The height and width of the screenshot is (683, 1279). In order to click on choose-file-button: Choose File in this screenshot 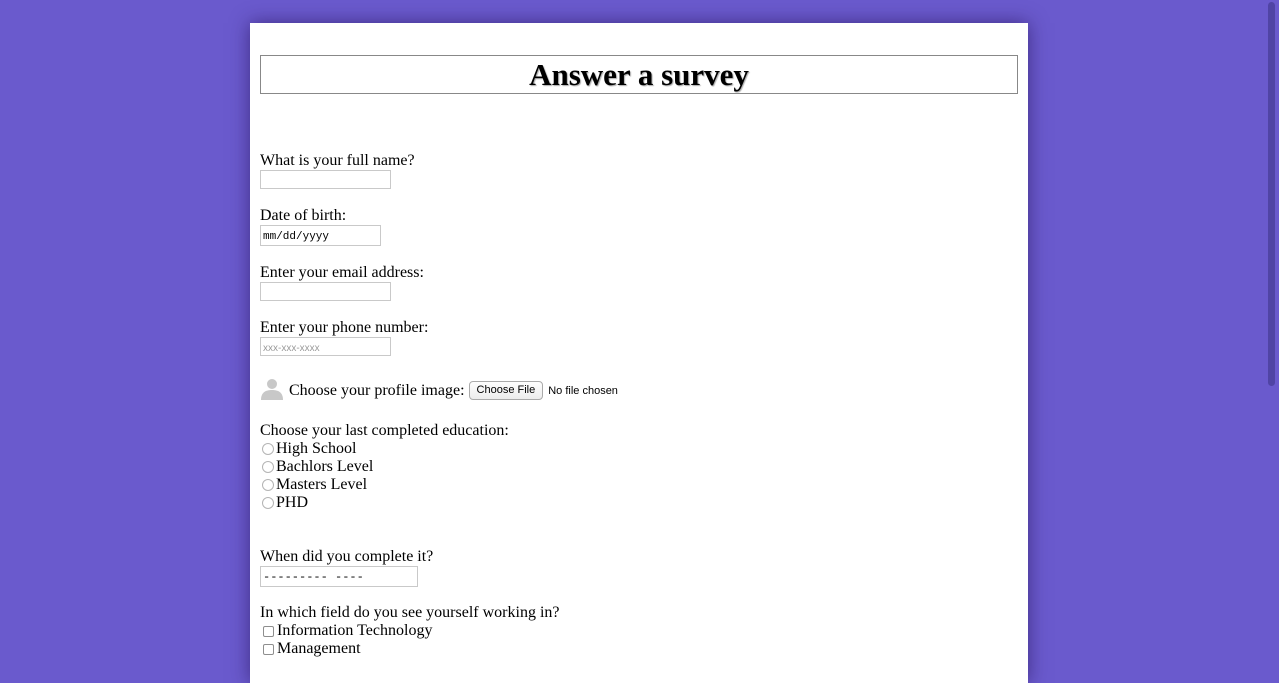, I will do `click(506, 390)`.